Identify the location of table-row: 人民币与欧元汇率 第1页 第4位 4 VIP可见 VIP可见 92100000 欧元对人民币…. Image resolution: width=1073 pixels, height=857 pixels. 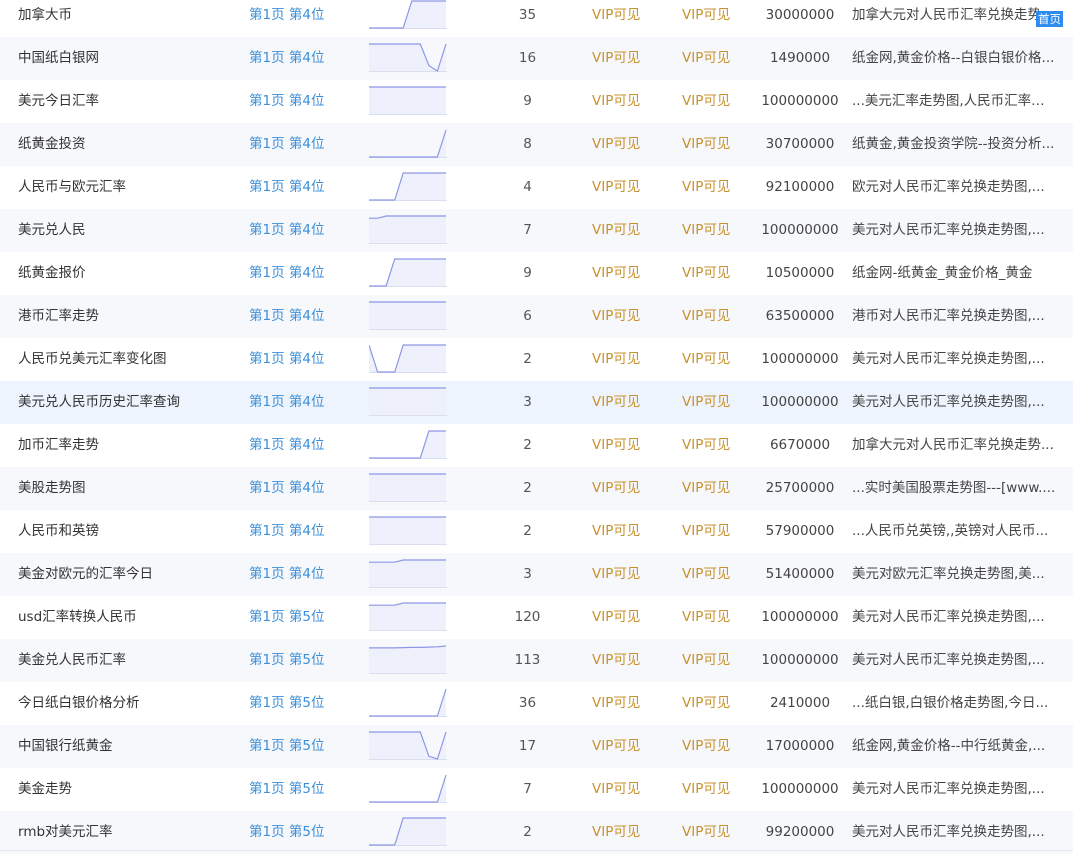
(536, 187).